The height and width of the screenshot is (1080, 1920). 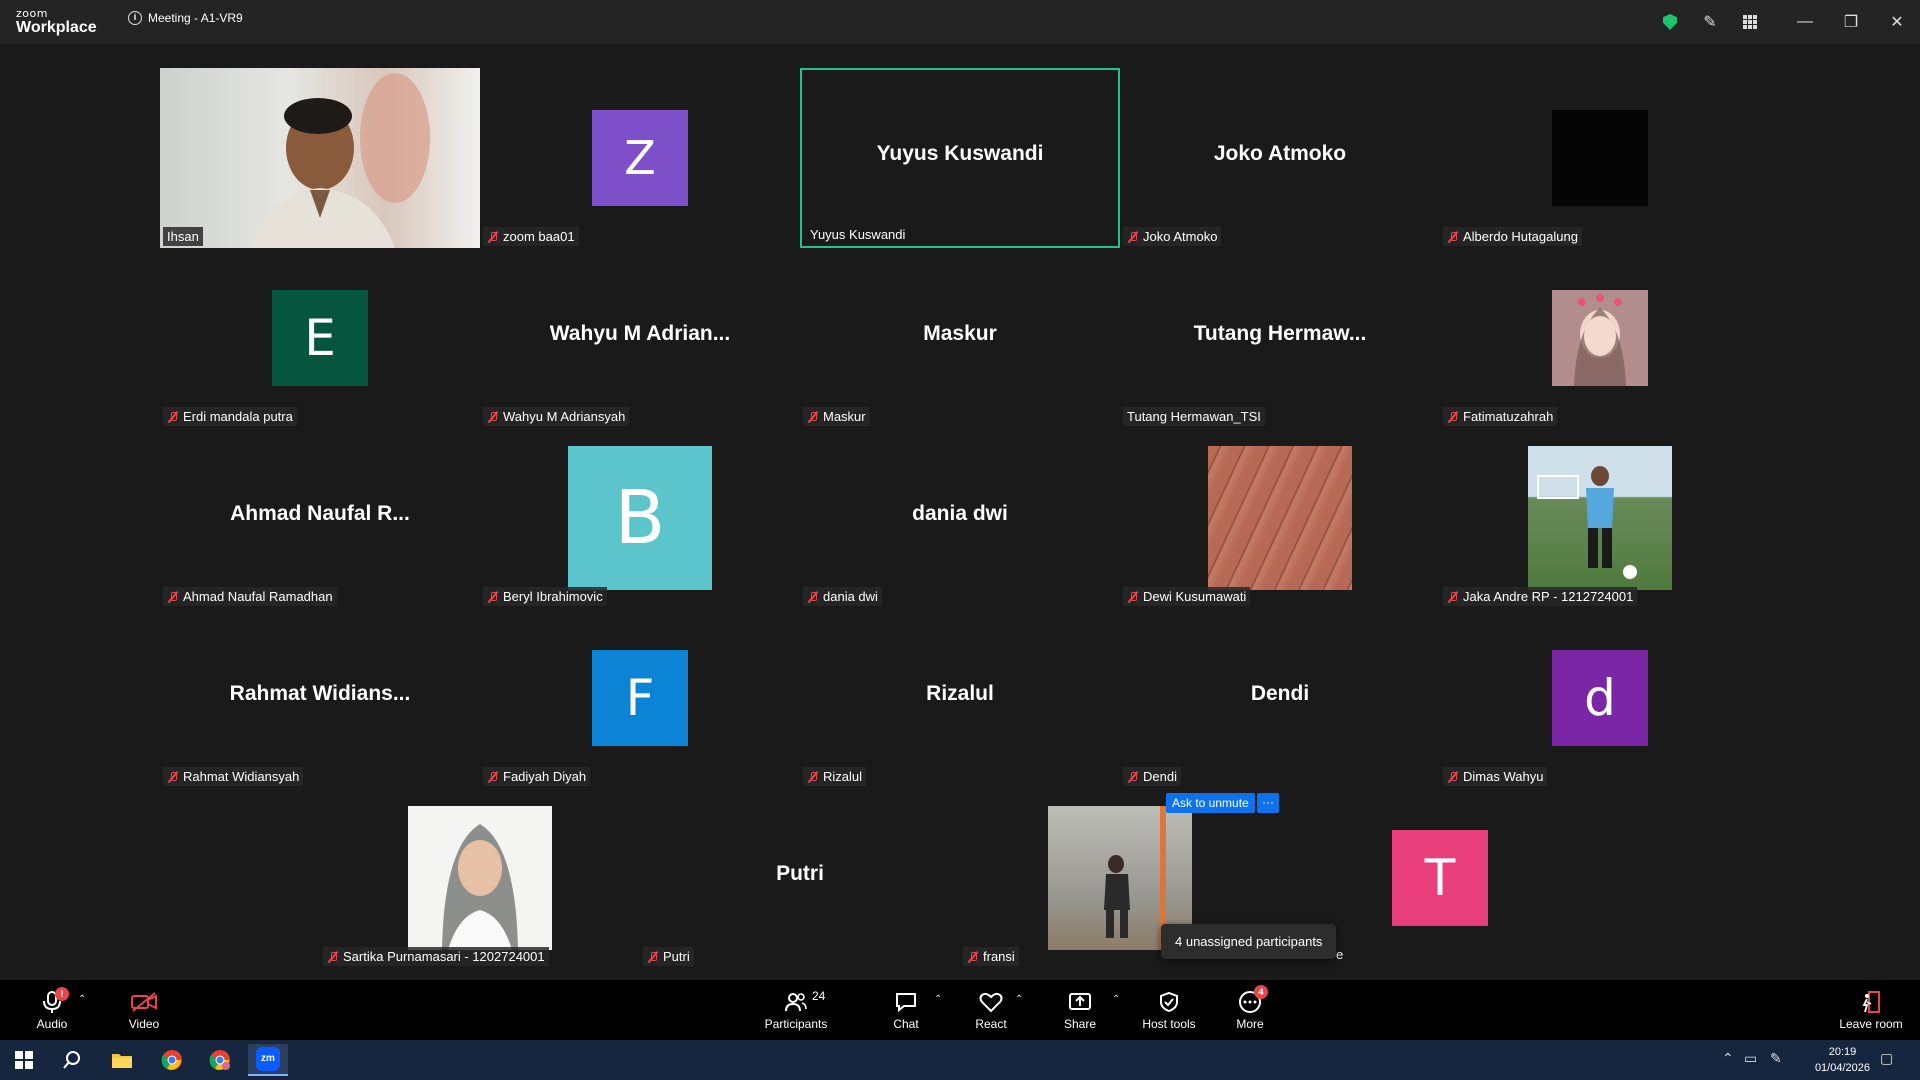 I want to click on video-tile-putri: Putri Putri, so click(x=800, y=878).